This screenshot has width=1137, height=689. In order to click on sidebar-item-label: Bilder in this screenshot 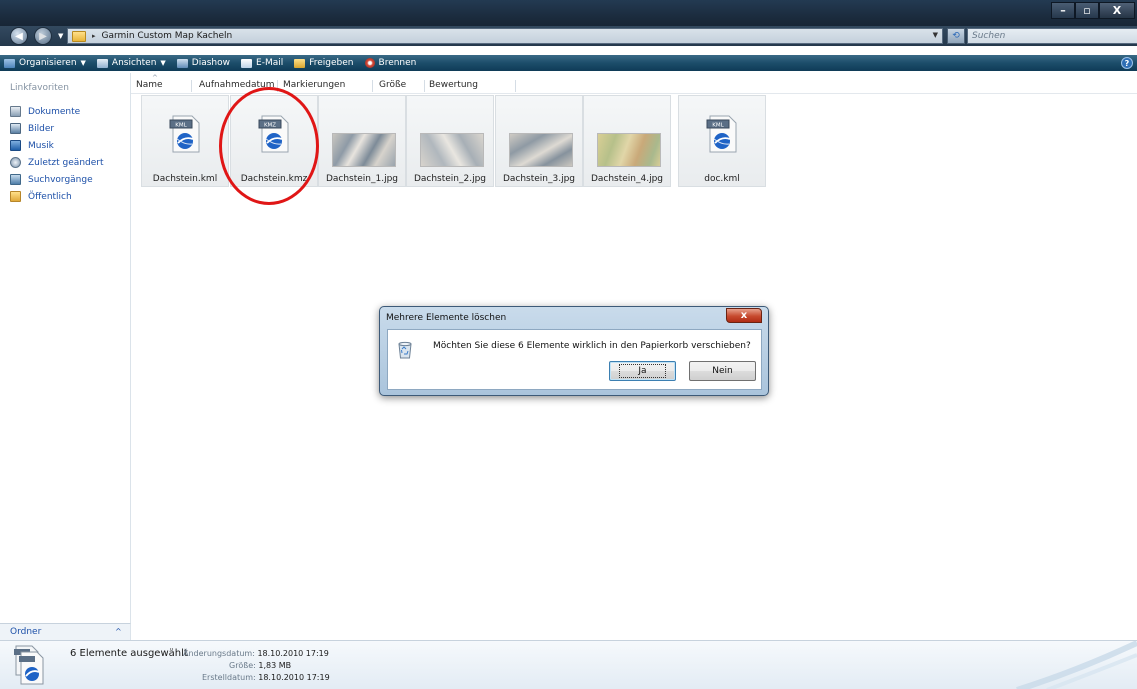, I will do `click(41, 128)`.